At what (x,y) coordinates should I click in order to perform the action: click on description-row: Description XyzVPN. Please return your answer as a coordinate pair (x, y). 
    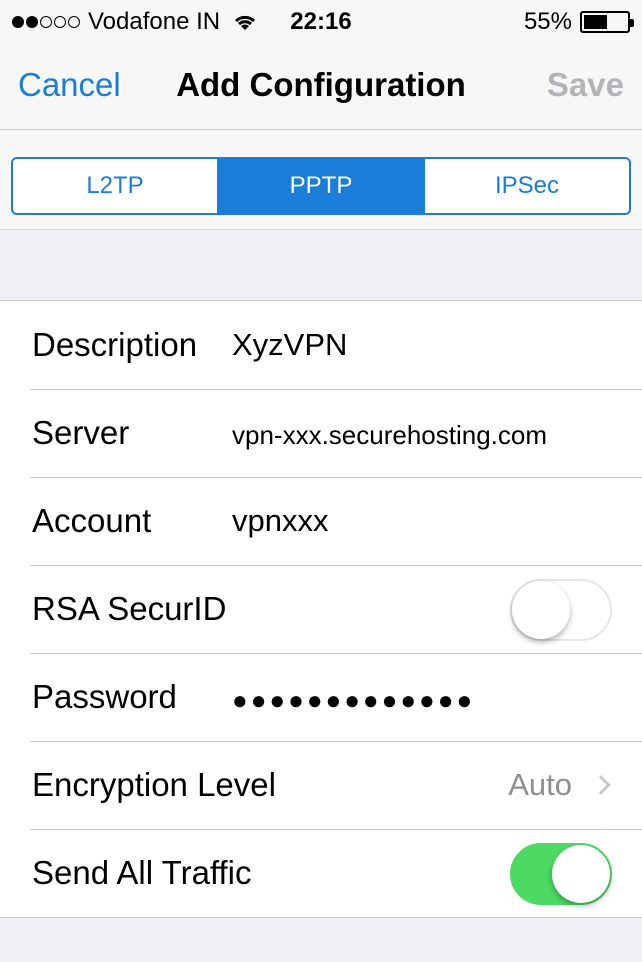
    Looking at the image, I should click on (321, 345).